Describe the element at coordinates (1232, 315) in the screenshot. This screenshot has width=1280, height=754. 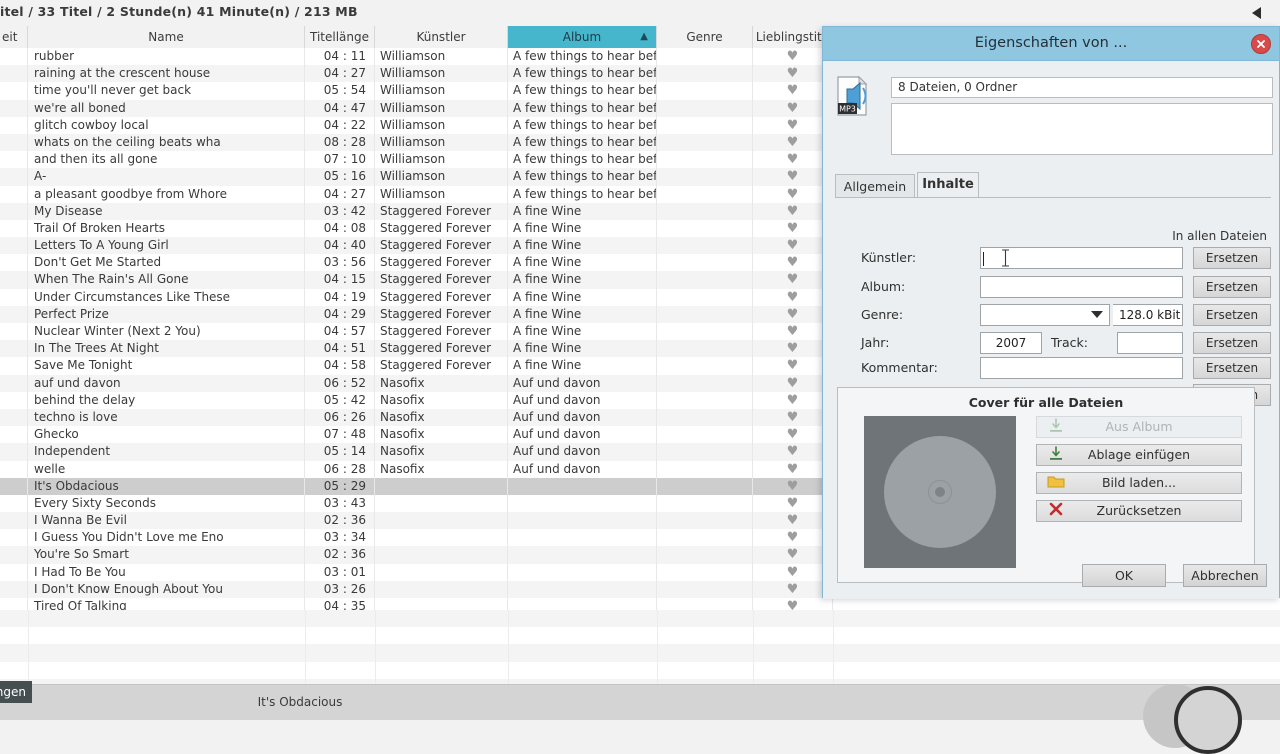
I see `genre-replace-button: Ersetzen` at that location.